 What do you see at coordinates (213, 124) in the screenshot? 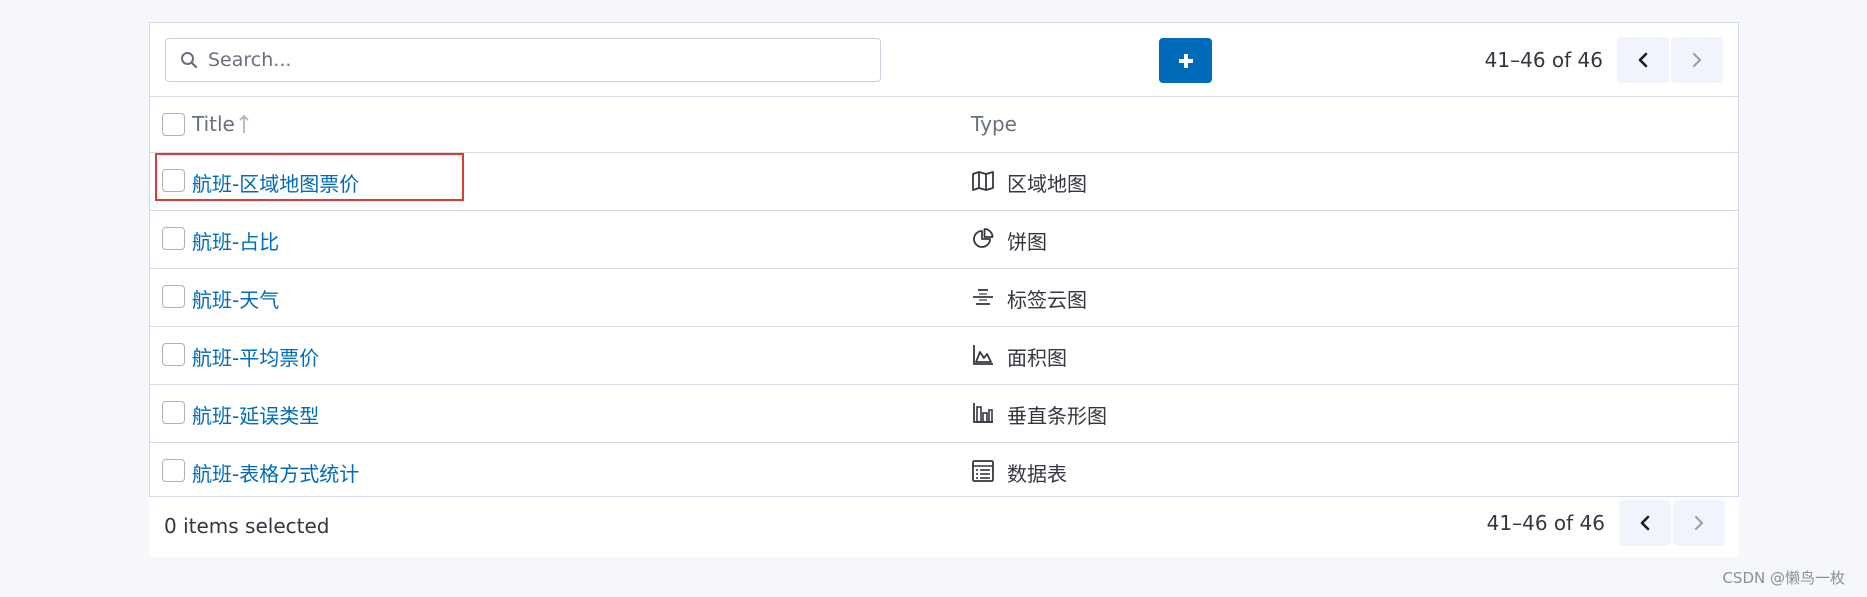
I see `column-header-title-label: Title` at bounding box center [213, 124].